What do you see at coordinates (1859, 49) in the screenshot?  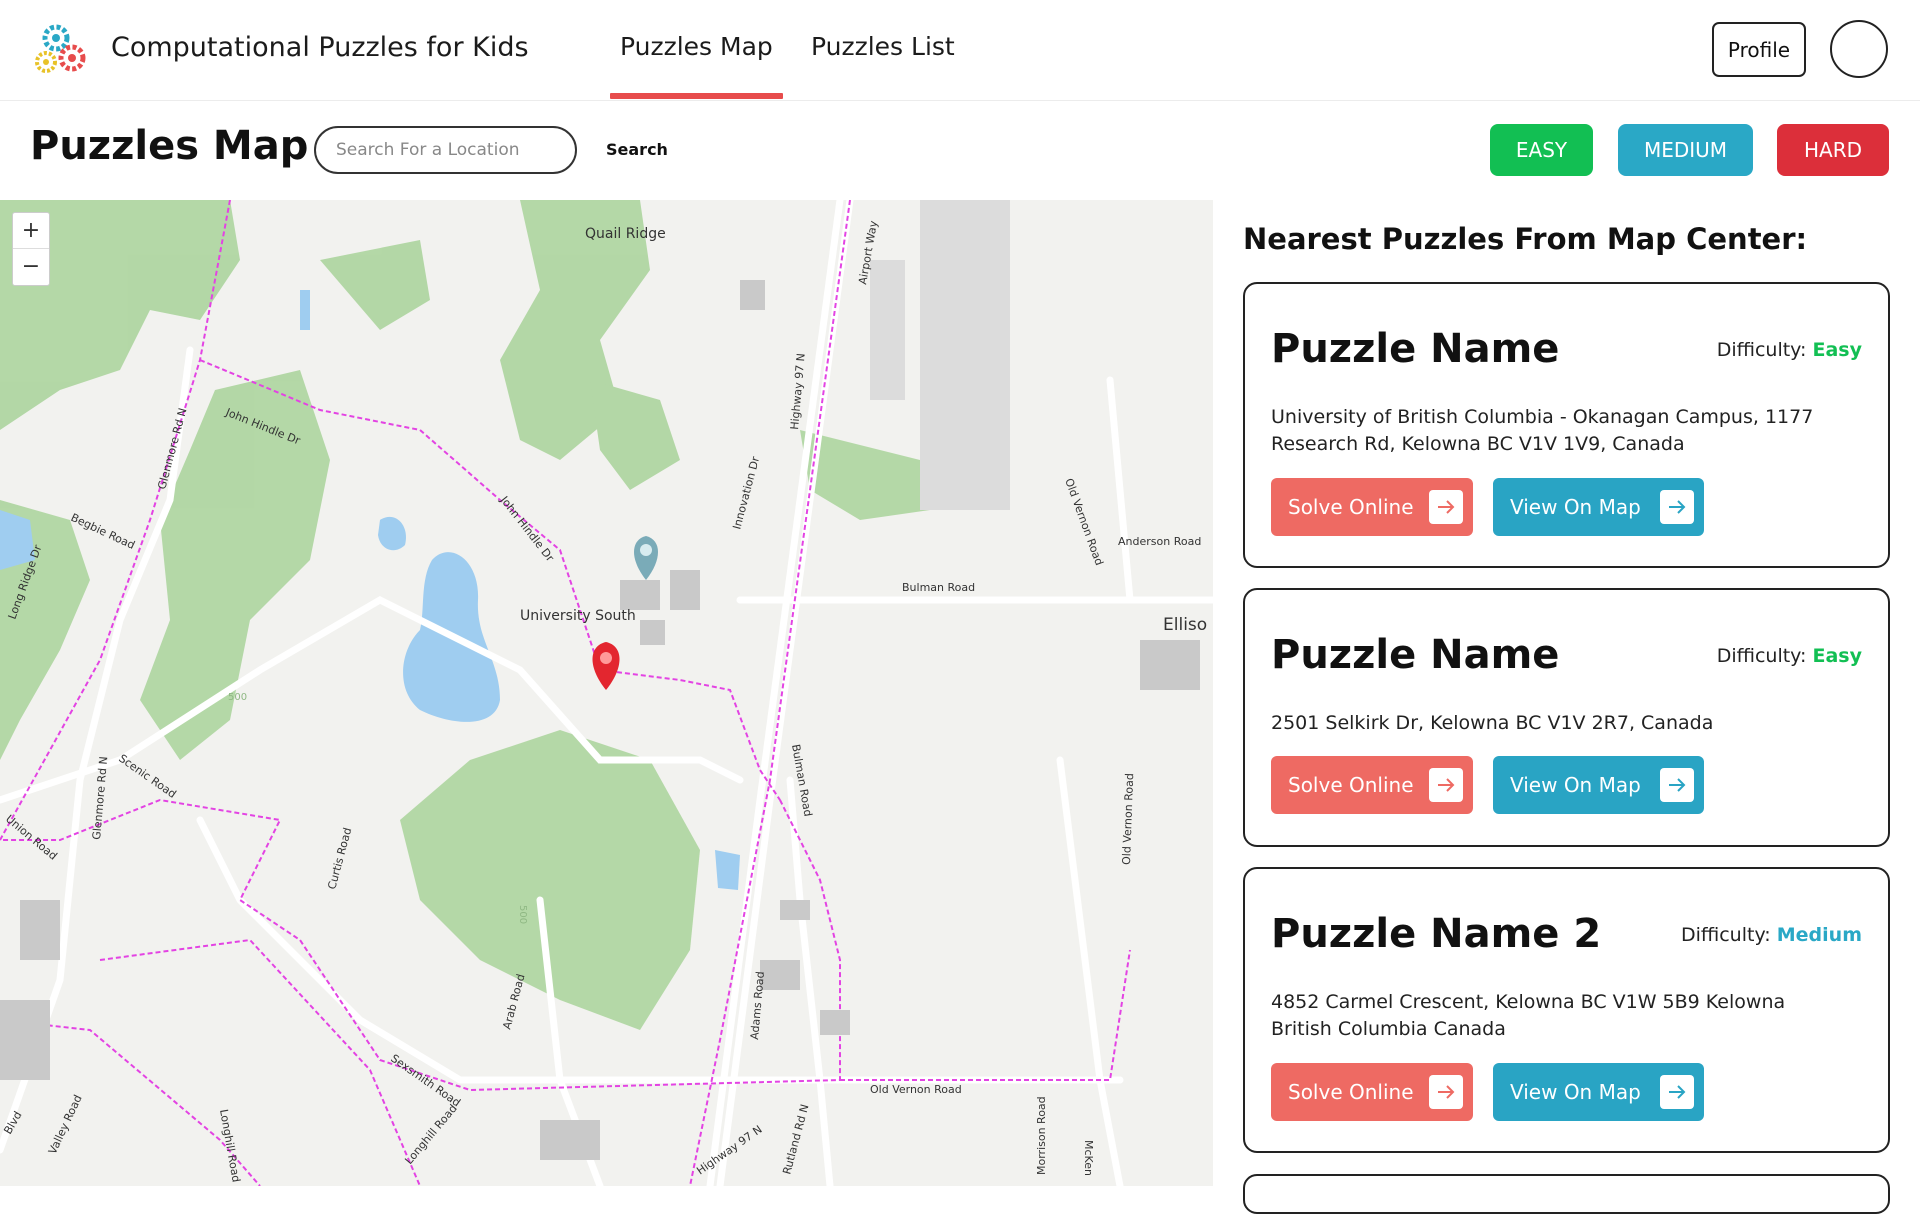 I see `avatar` at bounding box center [1859, 49].